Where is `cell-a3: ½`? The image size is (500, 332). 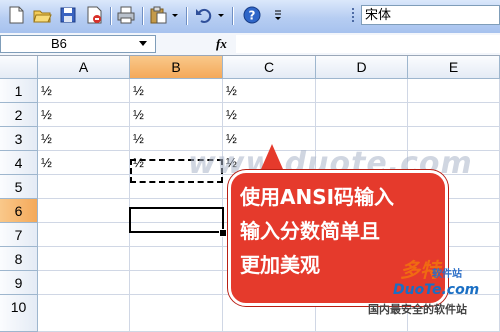 cell-a3: ½ is located at coordinates (84, 139).